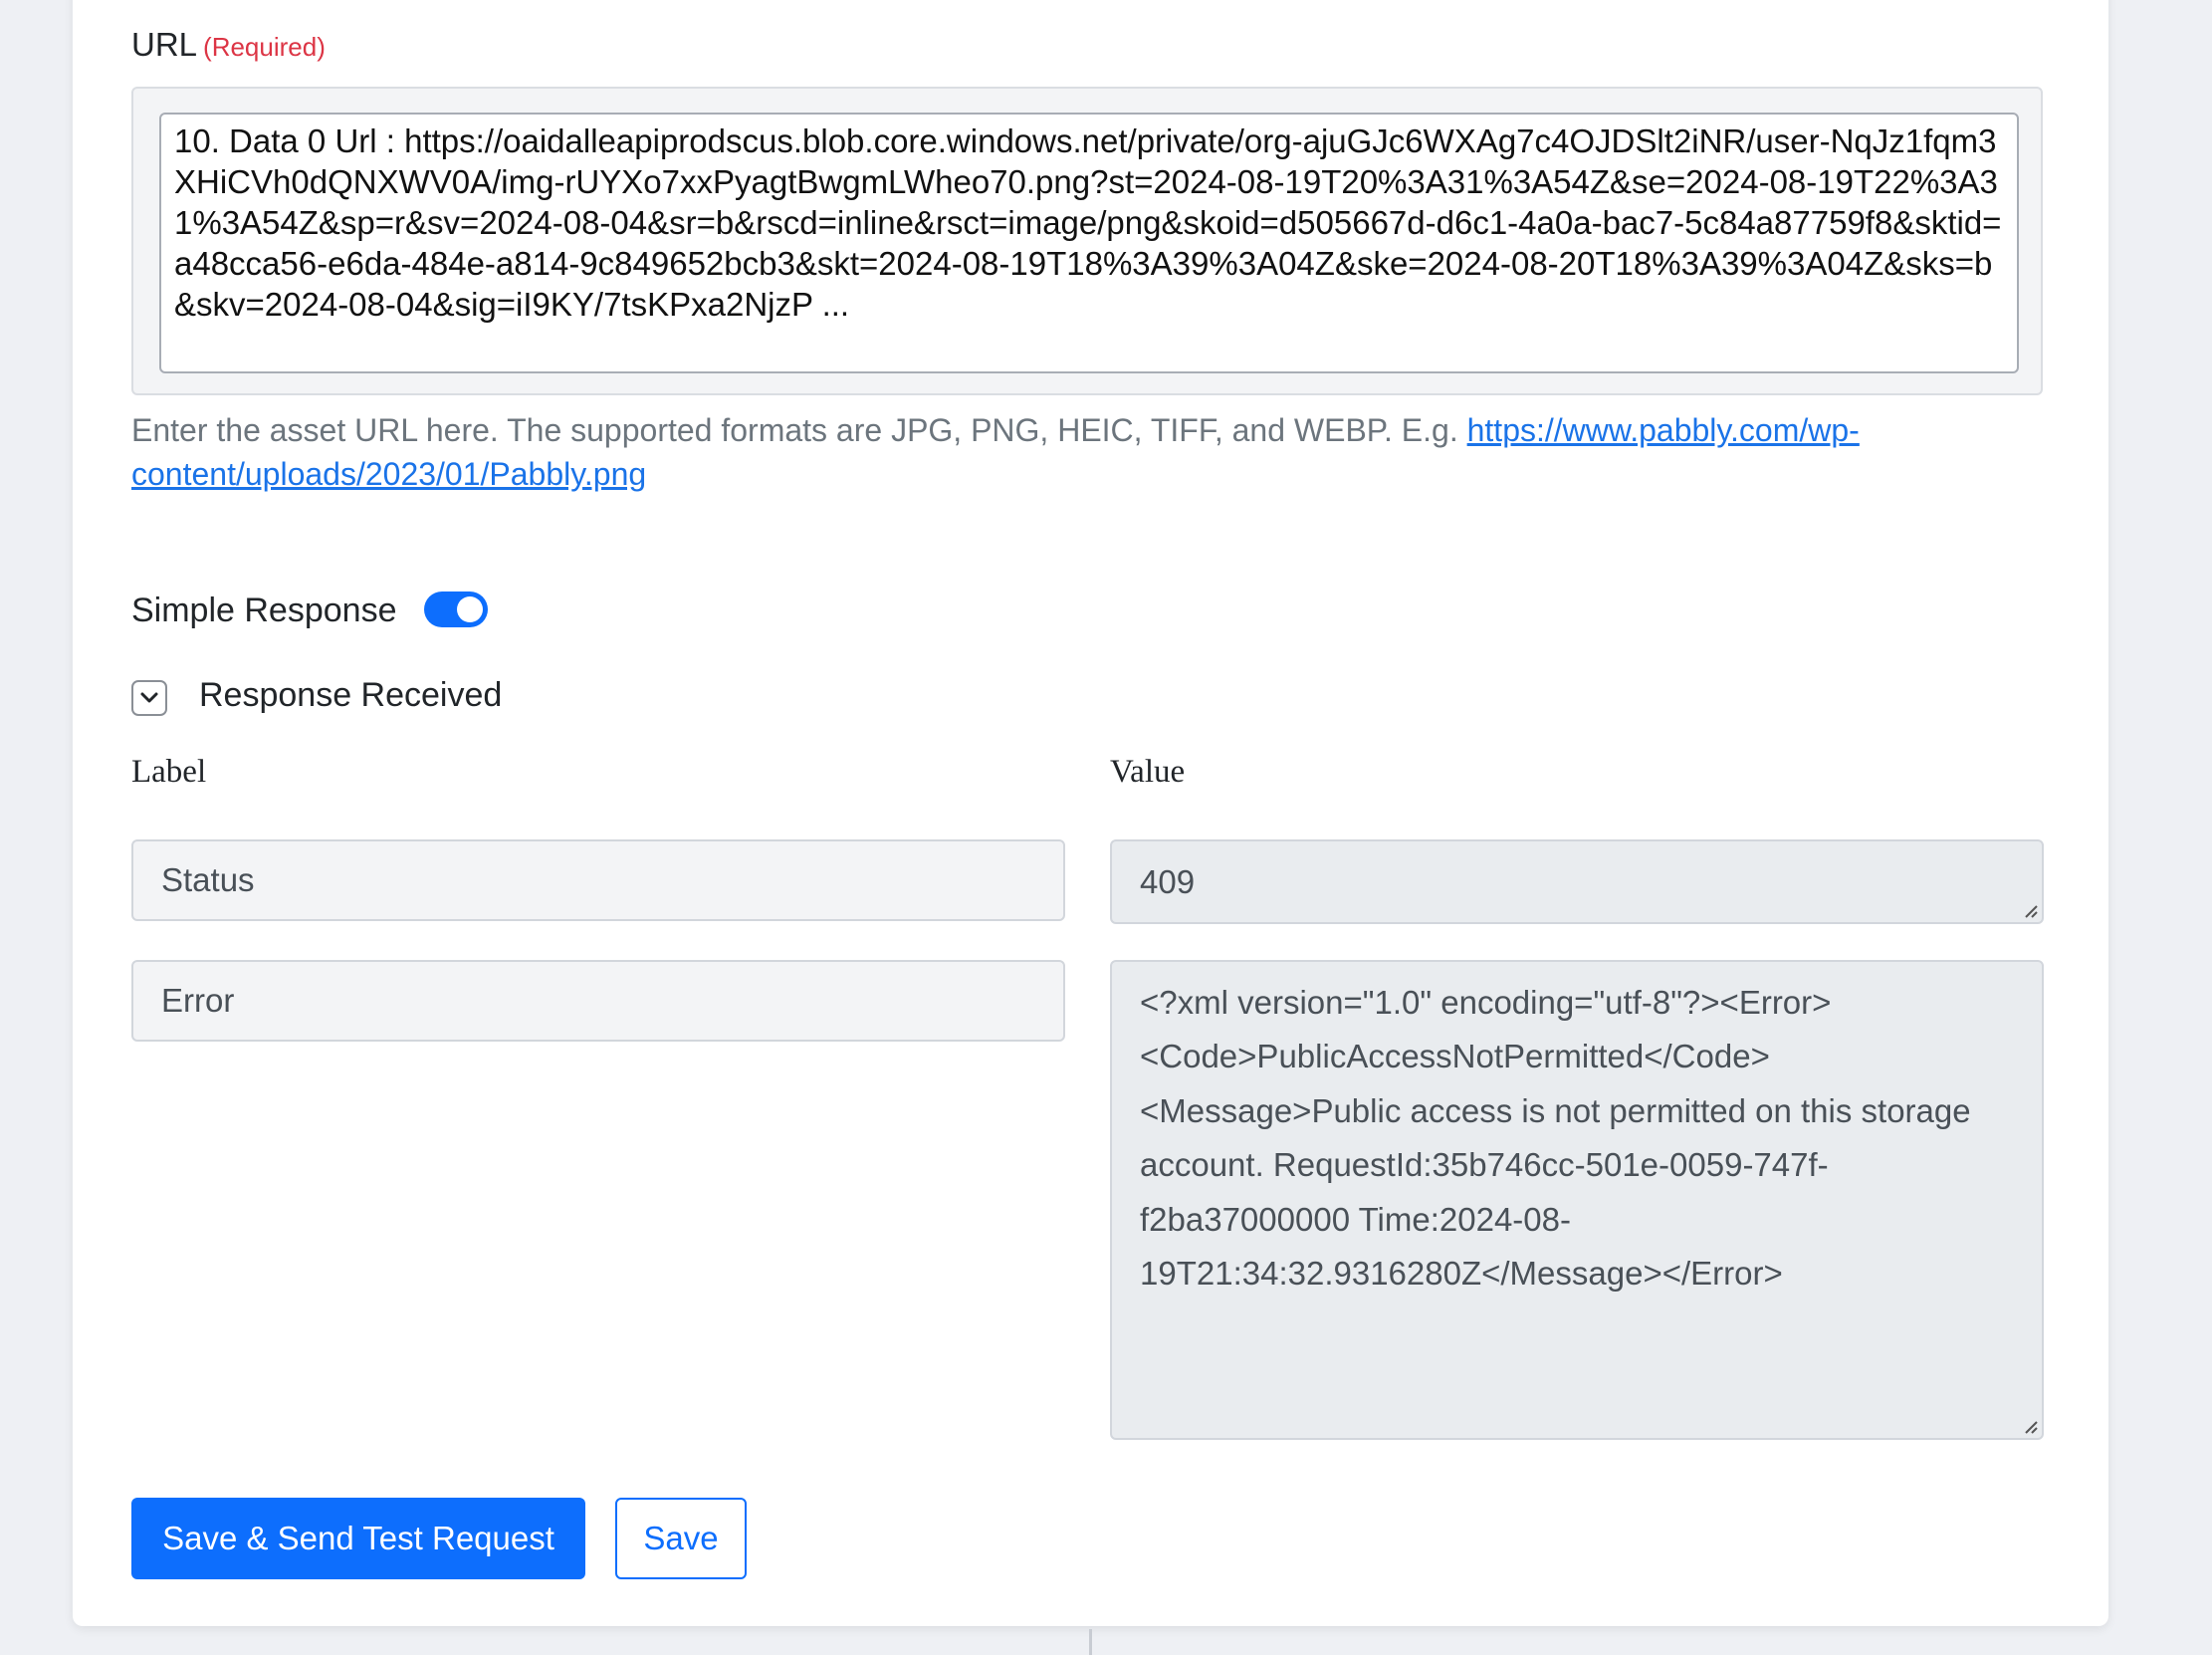  I want to click on chevron-down-icon, so click(149, 697).